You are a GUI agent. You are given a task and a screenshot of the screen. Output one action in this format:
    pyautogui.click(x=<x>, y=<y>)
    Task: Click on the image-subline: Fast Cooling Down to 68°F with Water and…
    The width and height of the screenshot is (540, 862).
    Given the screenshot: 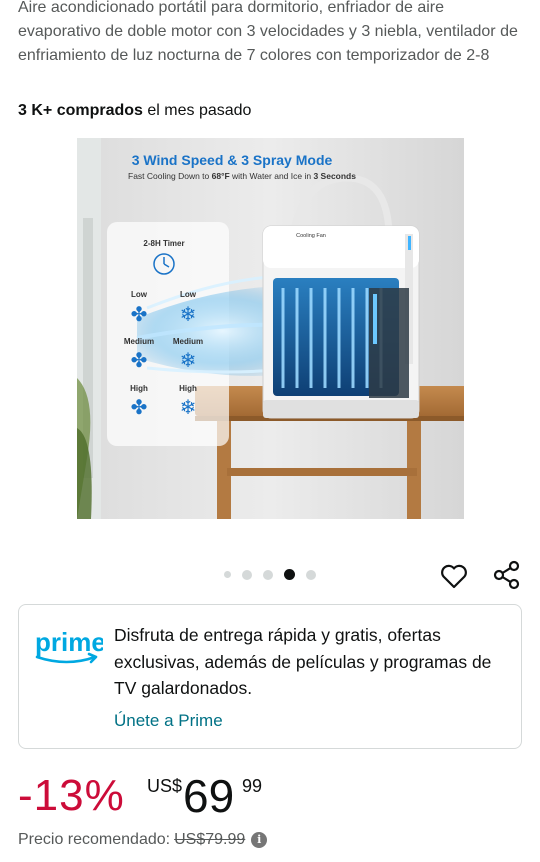 What is the action you would take?
    pyautogui.click(x=242, y=176)
    